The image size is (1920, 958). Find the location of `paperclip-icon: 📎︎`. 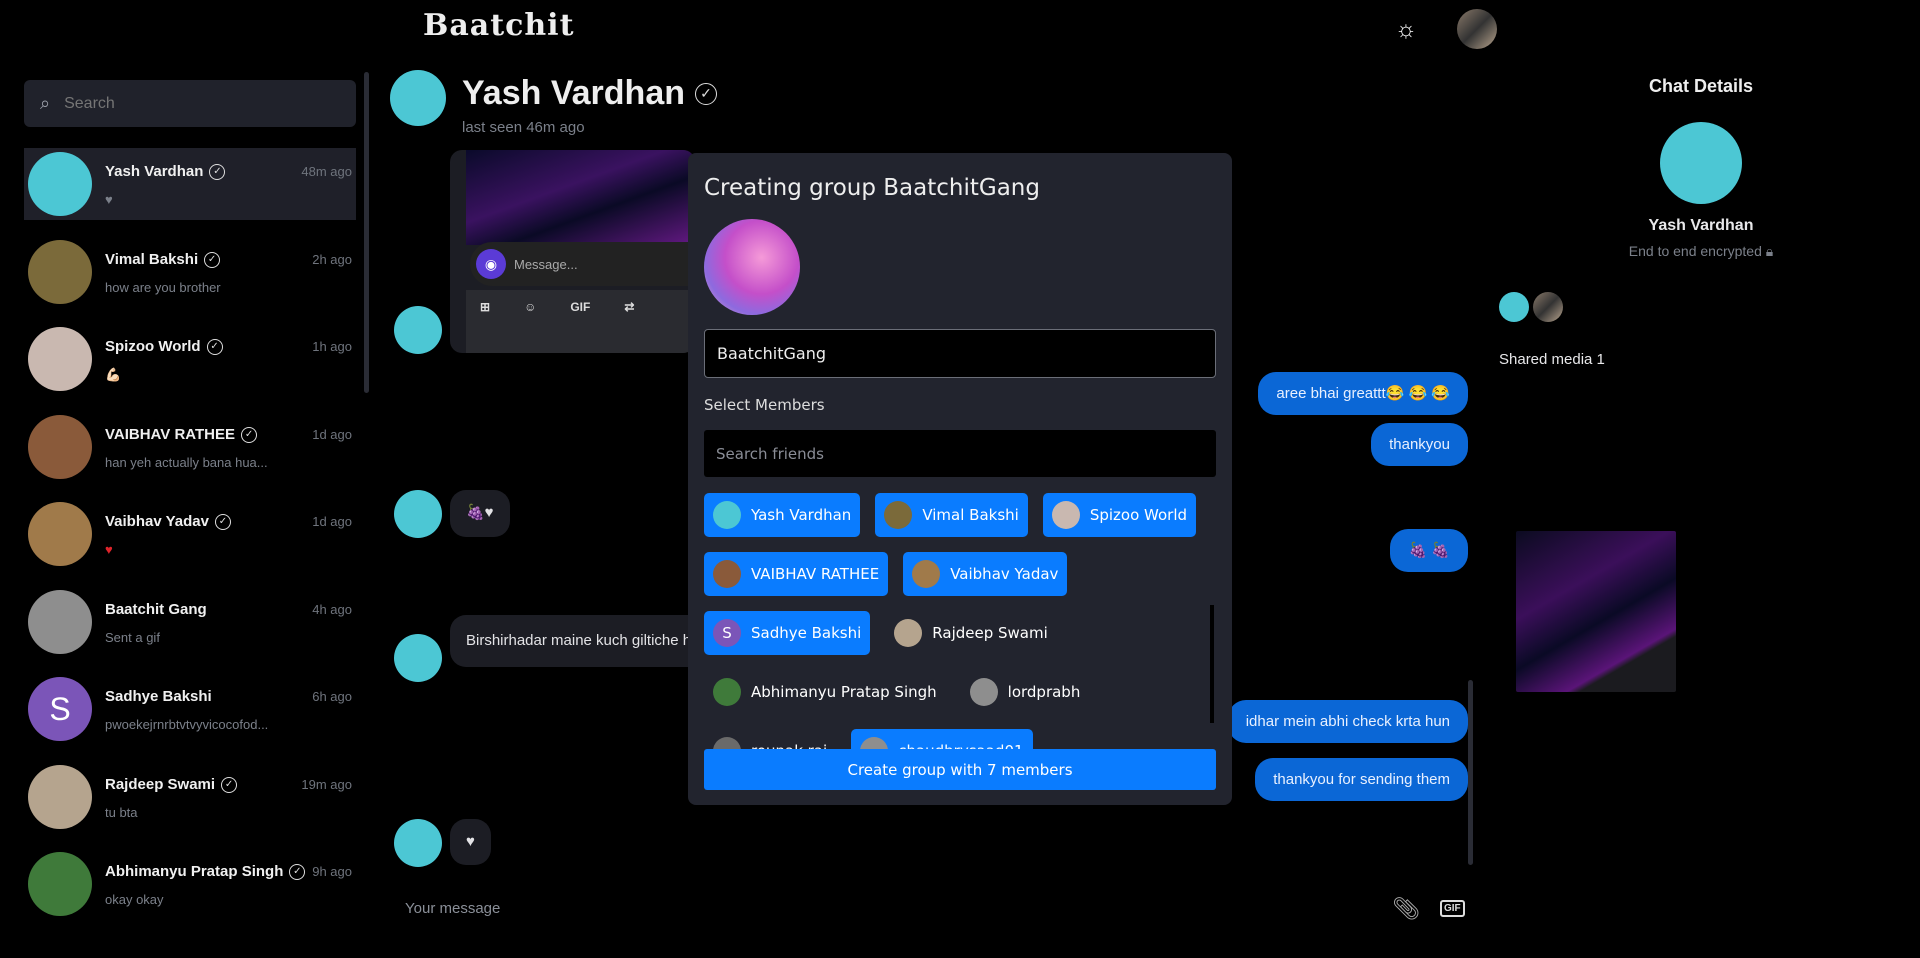

paperclip-icon: 📎︎ is located at coordinates (1406, 909).